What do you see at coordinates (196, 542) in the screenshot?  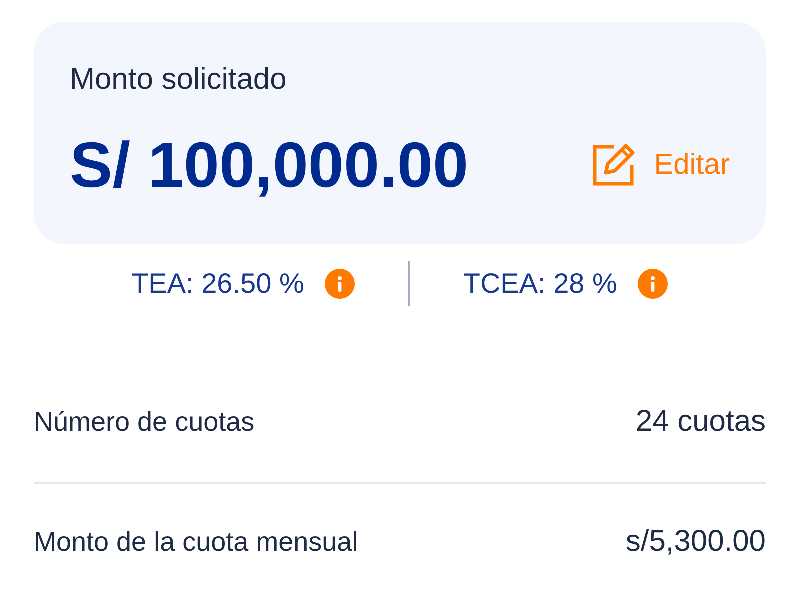 I see `detail-label: Monto de la cuota mensual` at bounding box center [196, 542].